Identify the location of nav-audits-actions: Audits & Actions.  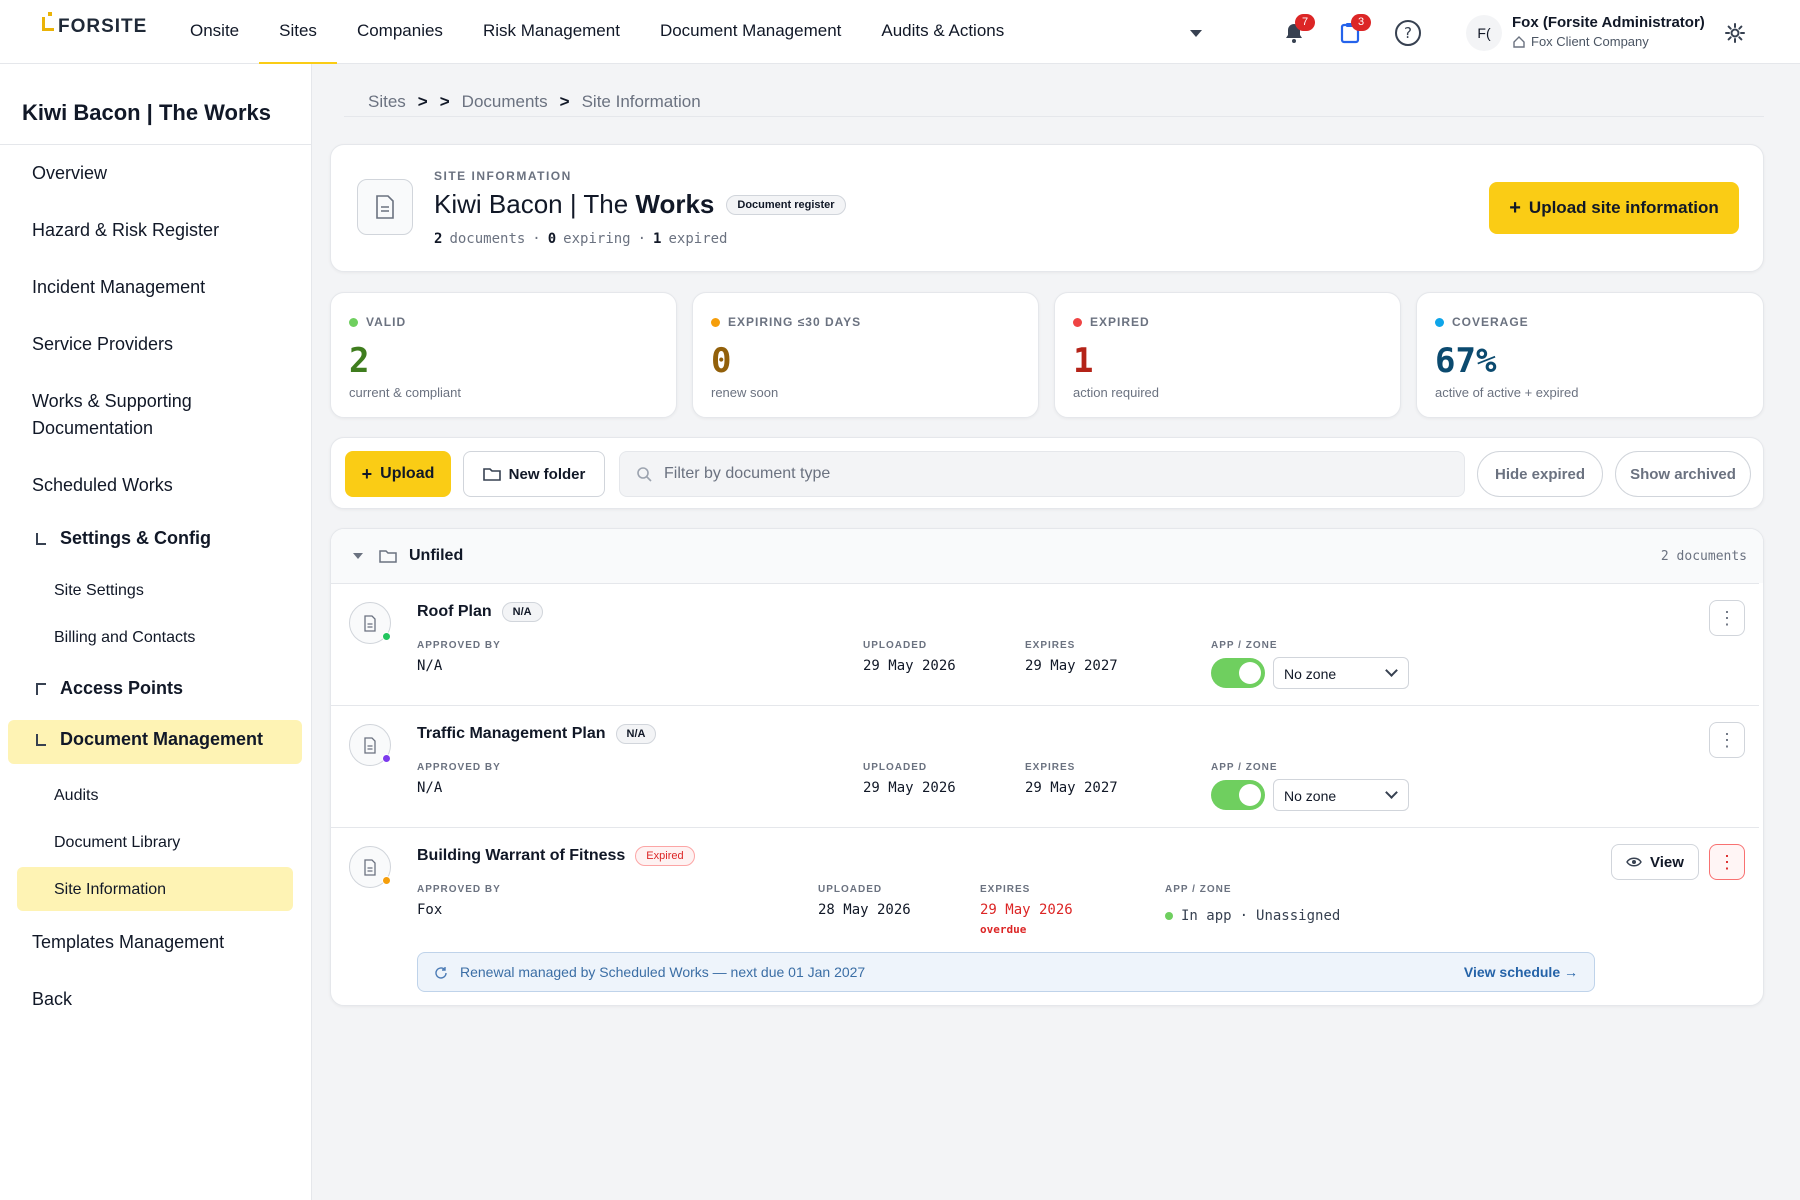
(942, 32).